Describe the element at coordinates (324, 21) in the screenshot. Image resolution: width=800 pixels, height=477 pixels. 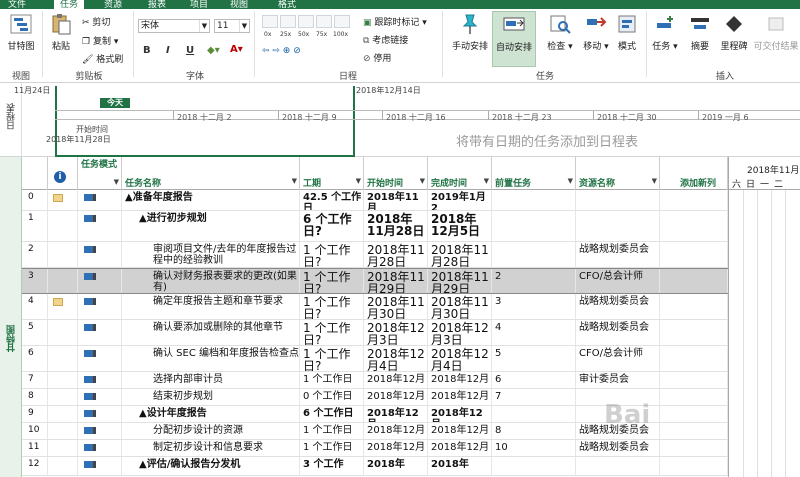
I see `pct-75-button` at that location.